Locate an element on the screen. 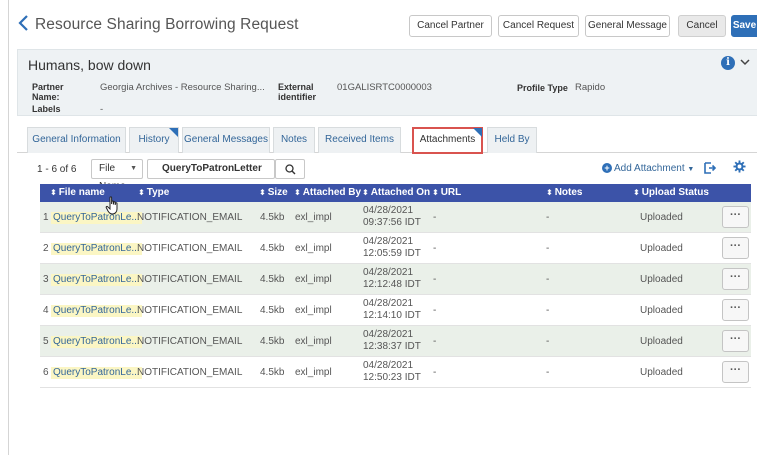  profile-type-value: Rapido is located at coordinates (590, 87).